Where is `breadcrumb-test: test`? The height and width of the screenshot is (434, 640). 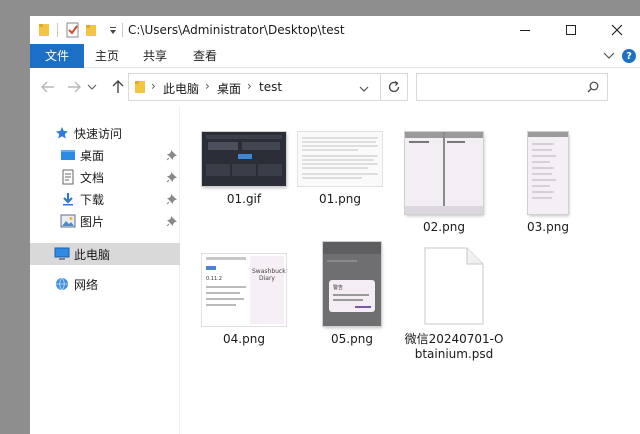
breadcrumb-test: test is located at coordinates (270, 87).